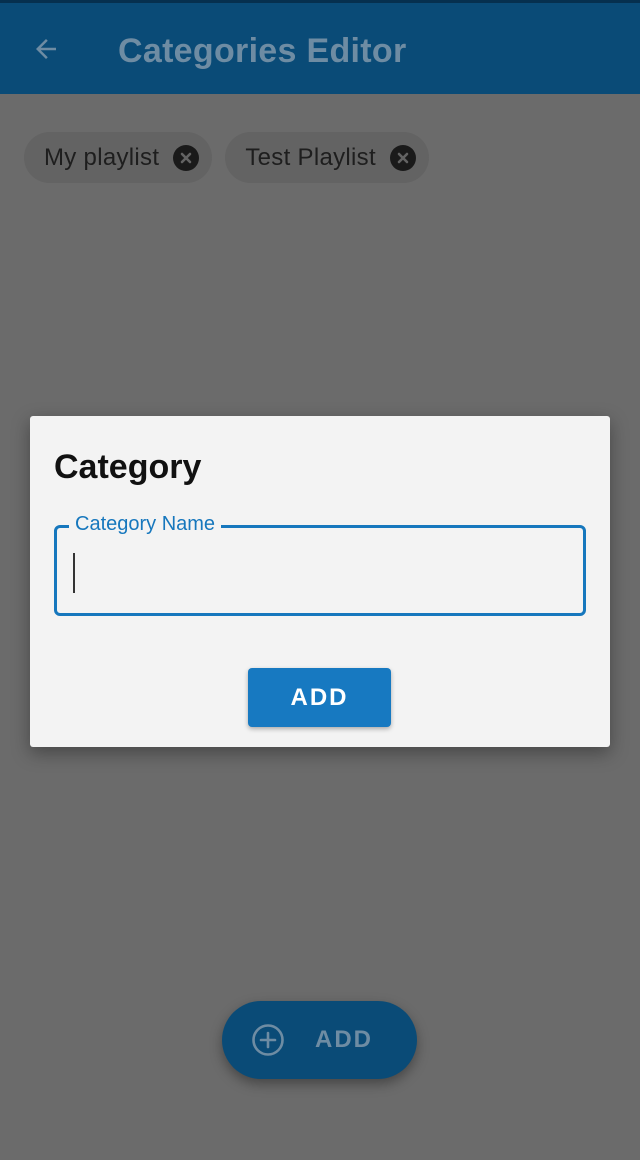  I want to click on arrow-left-icon, so click(46, 49).